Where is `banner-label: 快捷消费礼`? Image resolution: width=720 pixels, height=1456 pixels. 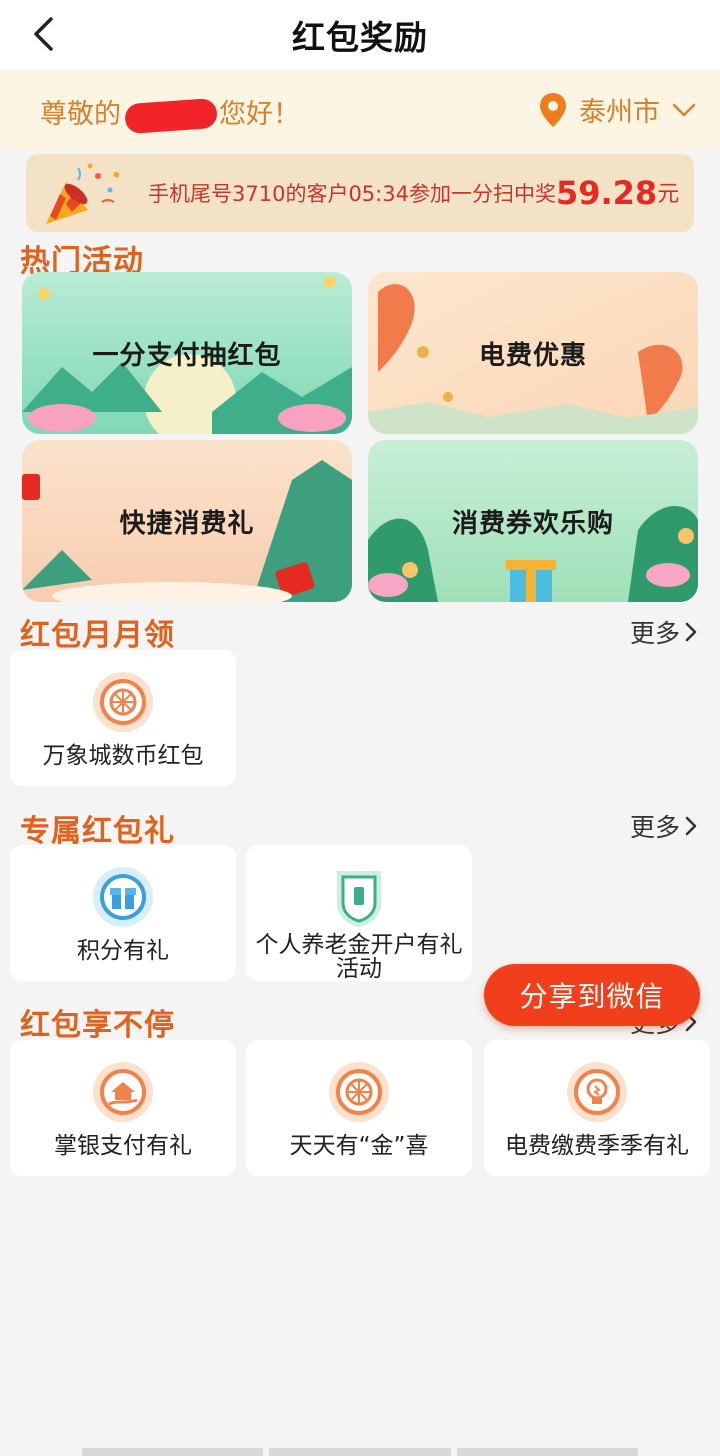 banner-label: 快捷消费礼 is located at coordinates (187, 523).